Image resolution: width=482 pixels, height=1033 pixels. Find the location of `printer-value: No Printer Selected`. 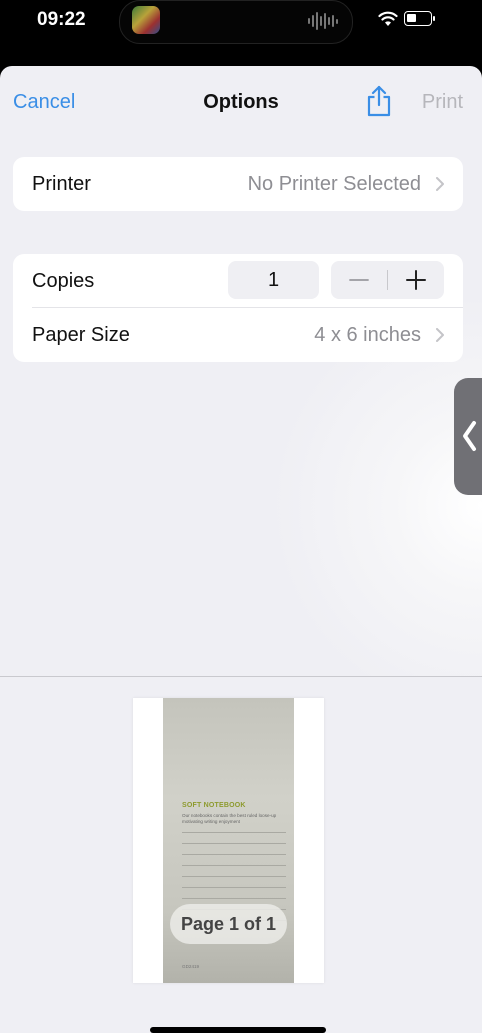

printer-value: No Printer Selected is located at coordinates (334, 184).